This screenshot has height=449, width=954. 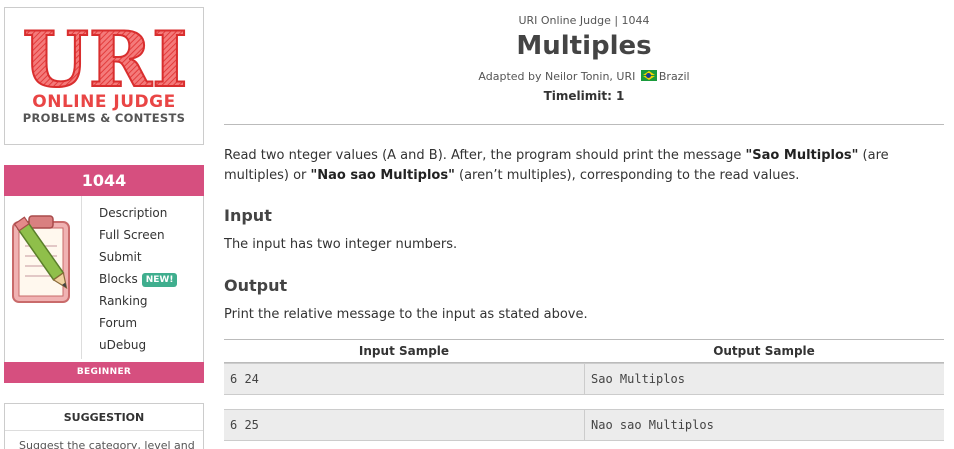 I want to click on new-badge: NEW!, so click(x=159, y=280).